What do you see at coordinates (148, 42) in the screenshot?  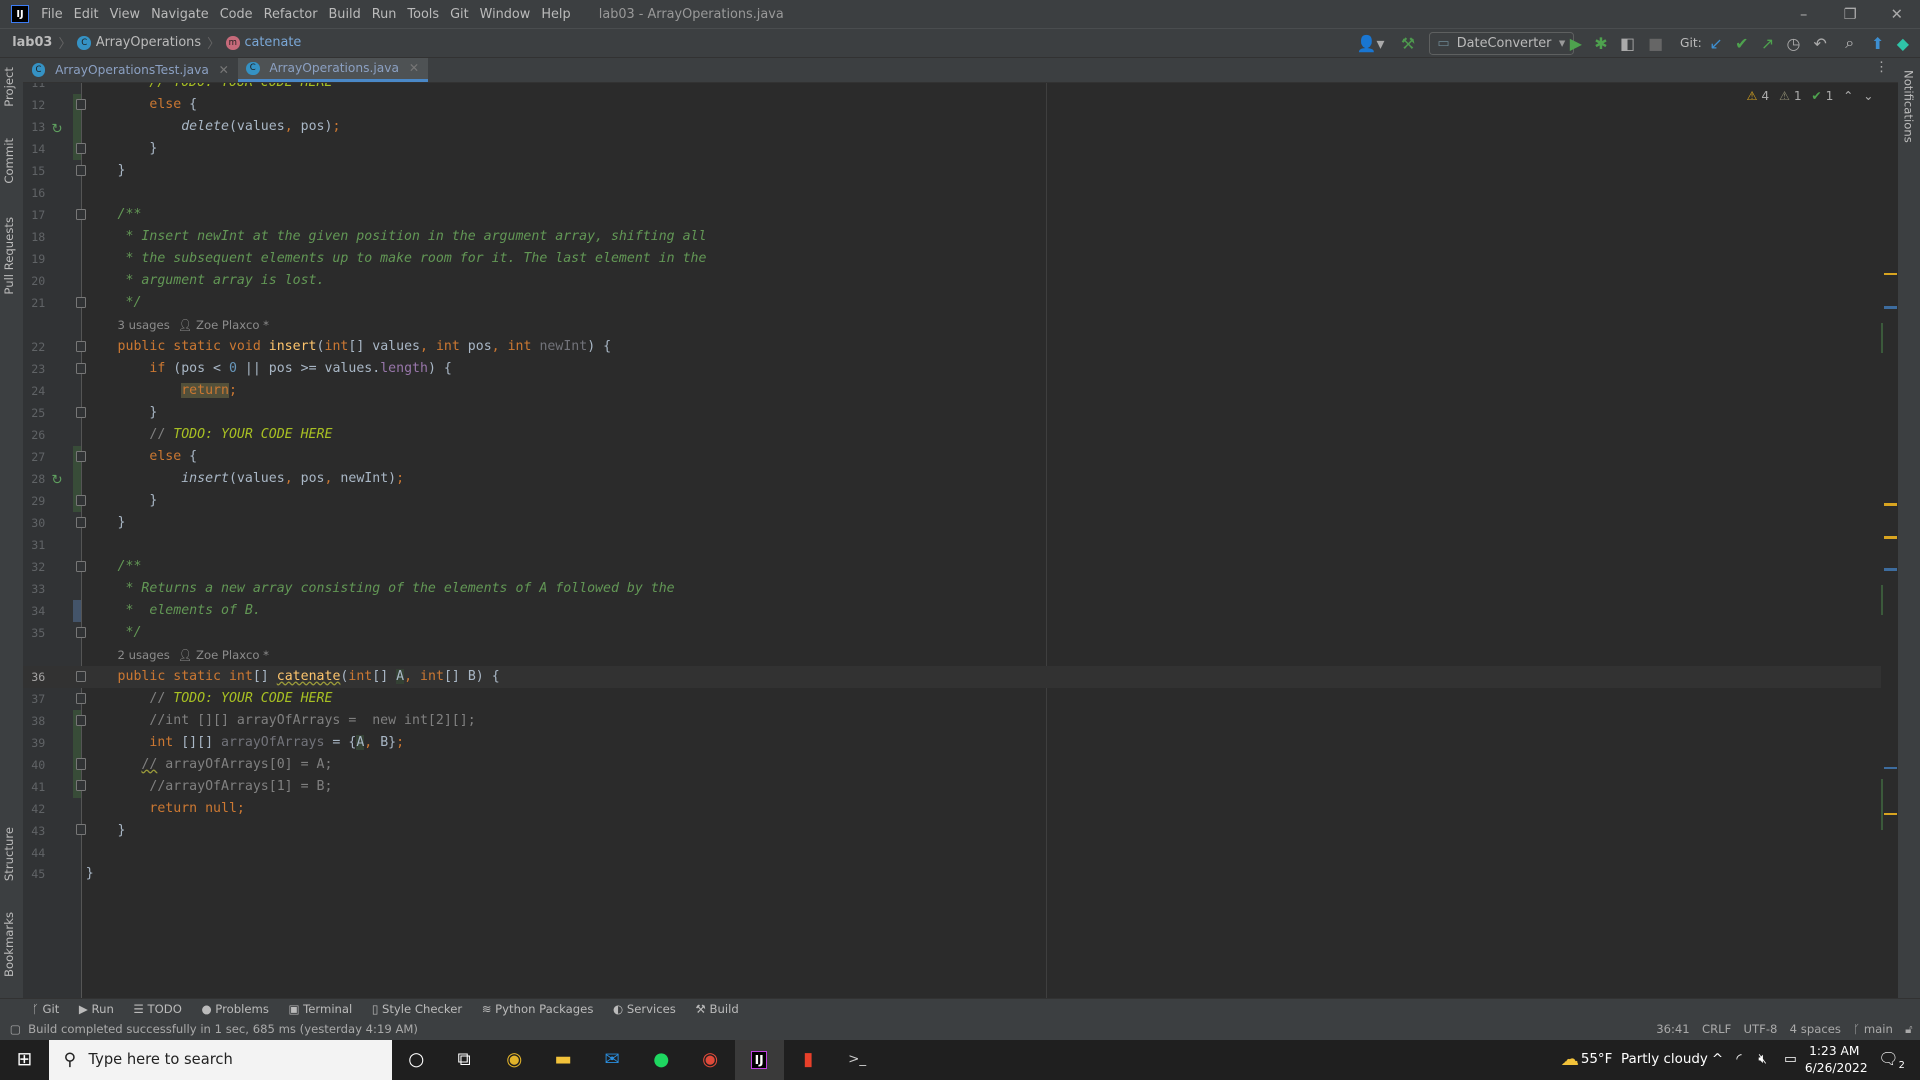 I see `breadcrumb-class: ArrayOperations` at bounding box center [148, 42].